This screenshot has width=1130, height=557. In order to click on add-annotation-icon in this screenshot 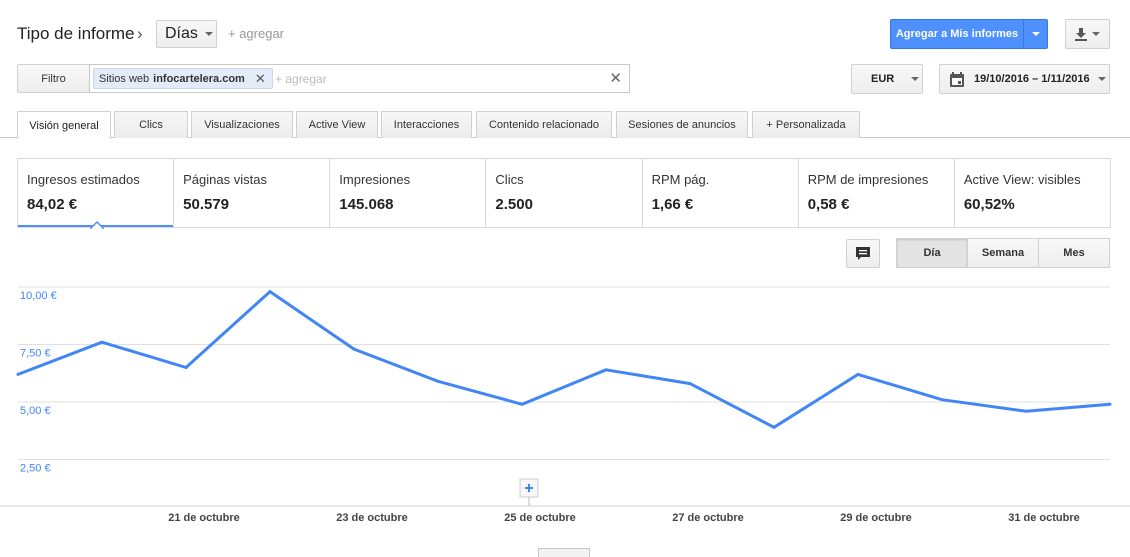, I will do `click(529, 488)`.